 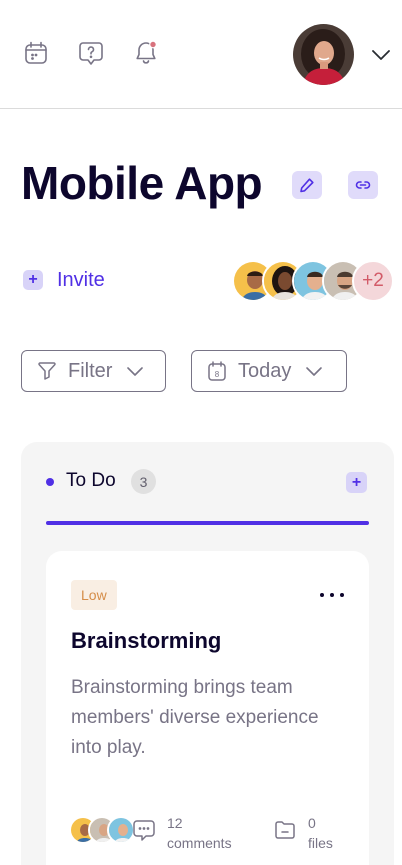 I want to click on filter-button: Filter, so click(x=93, y=371).